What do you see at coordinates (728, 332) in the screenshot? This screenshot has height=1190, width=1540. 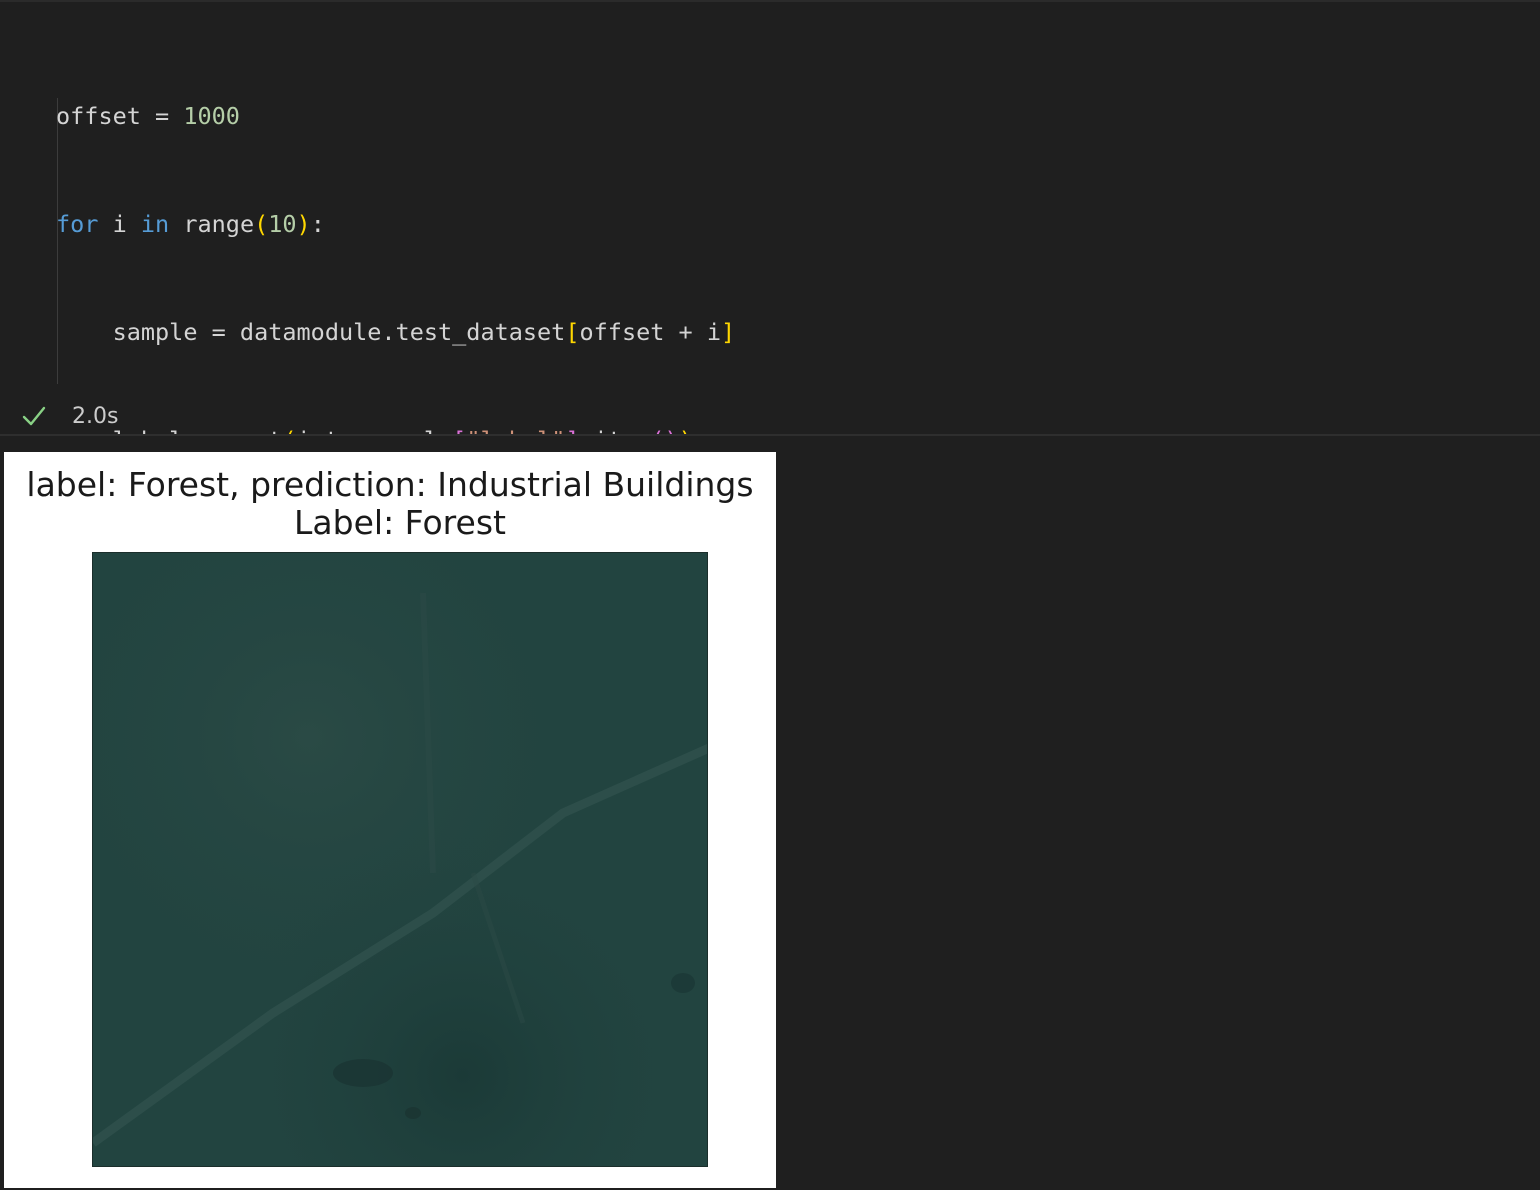 I see `token: ]` at bounding box center [728, 332].